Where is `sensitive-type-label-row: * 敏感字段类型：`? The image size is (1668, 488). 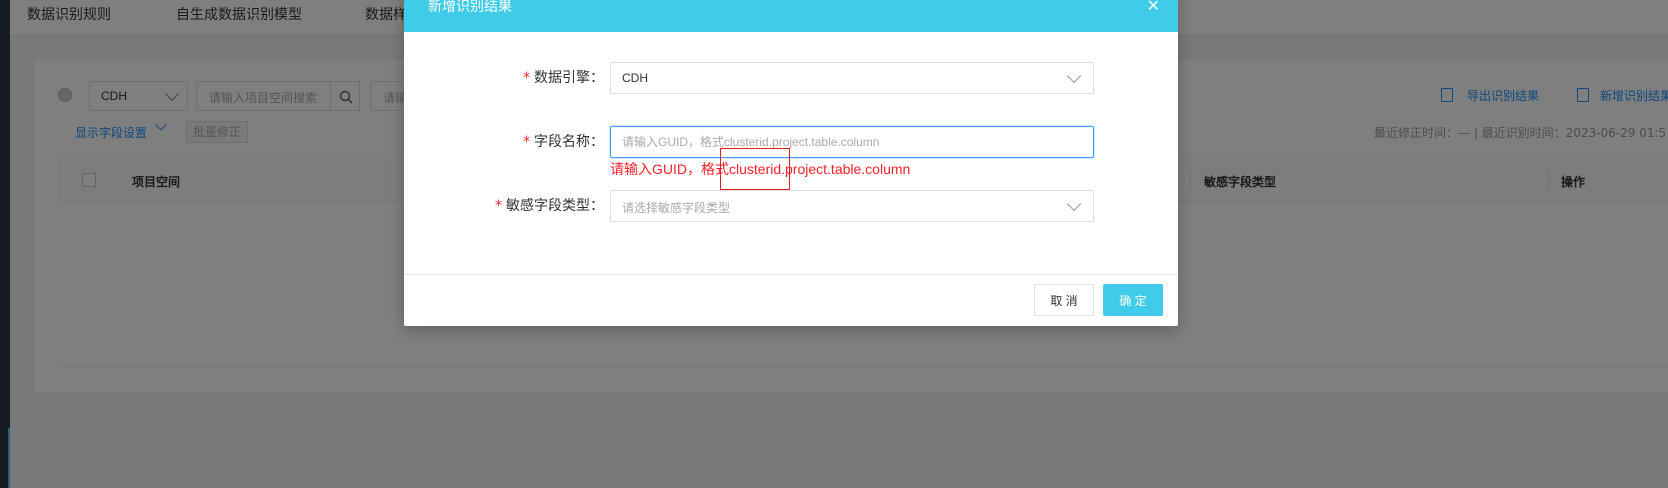
sensitive-type-label-row: * 敏感字段类型： is located at coordinates (504, 205).